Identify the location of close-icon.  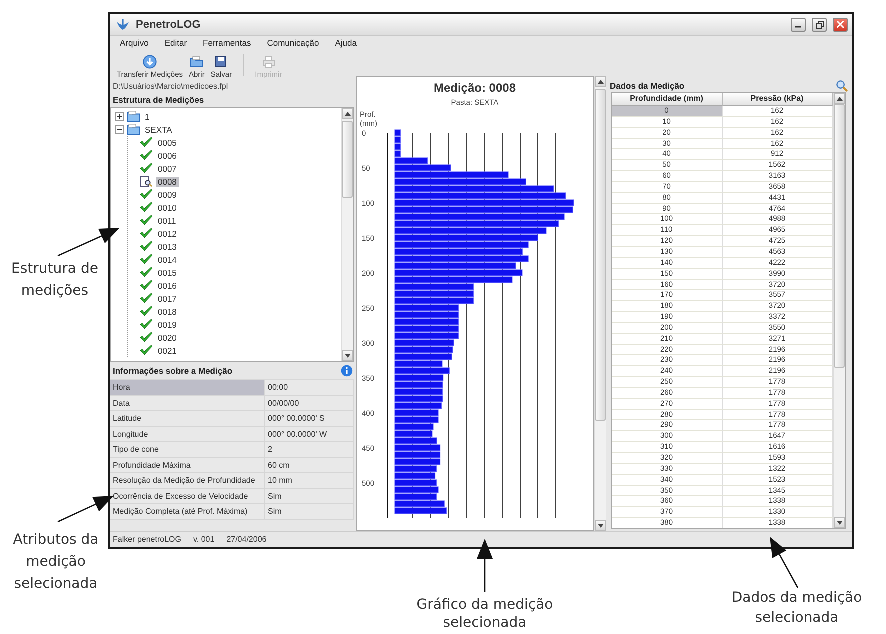
(840, 24).